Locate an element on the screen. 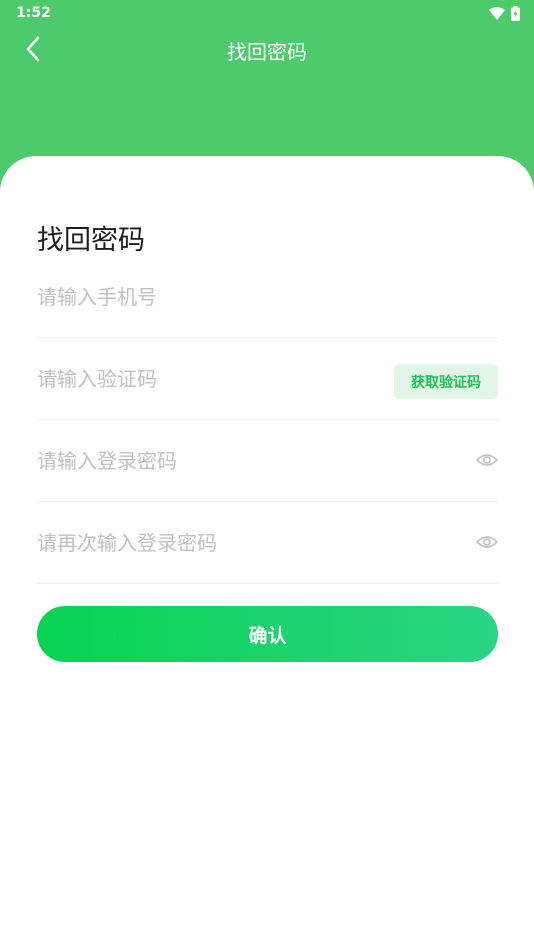 This screenshot has width=534, height=950. password-input is located at coordinates (267, 460).